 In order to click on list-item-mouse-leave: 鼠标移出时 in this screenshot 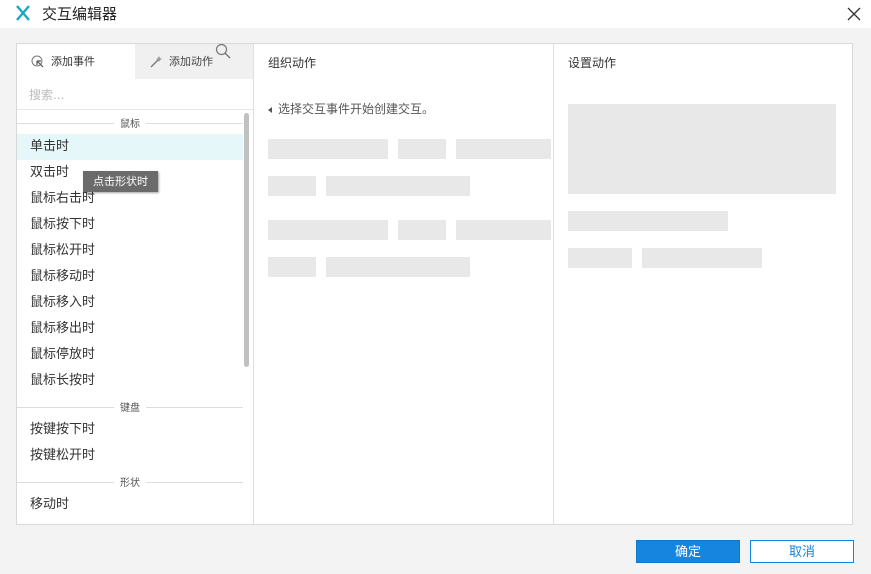, I will do `click(130, 329)`.